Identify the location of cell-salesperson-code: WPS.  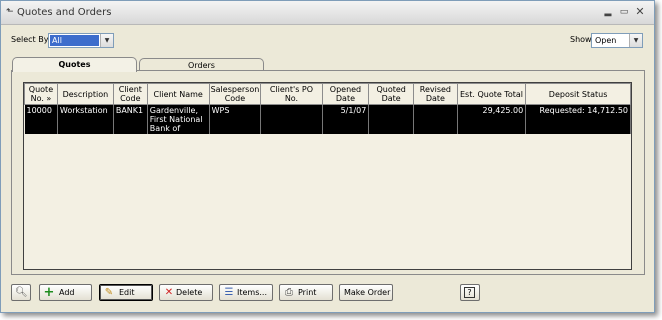
(235, 119).